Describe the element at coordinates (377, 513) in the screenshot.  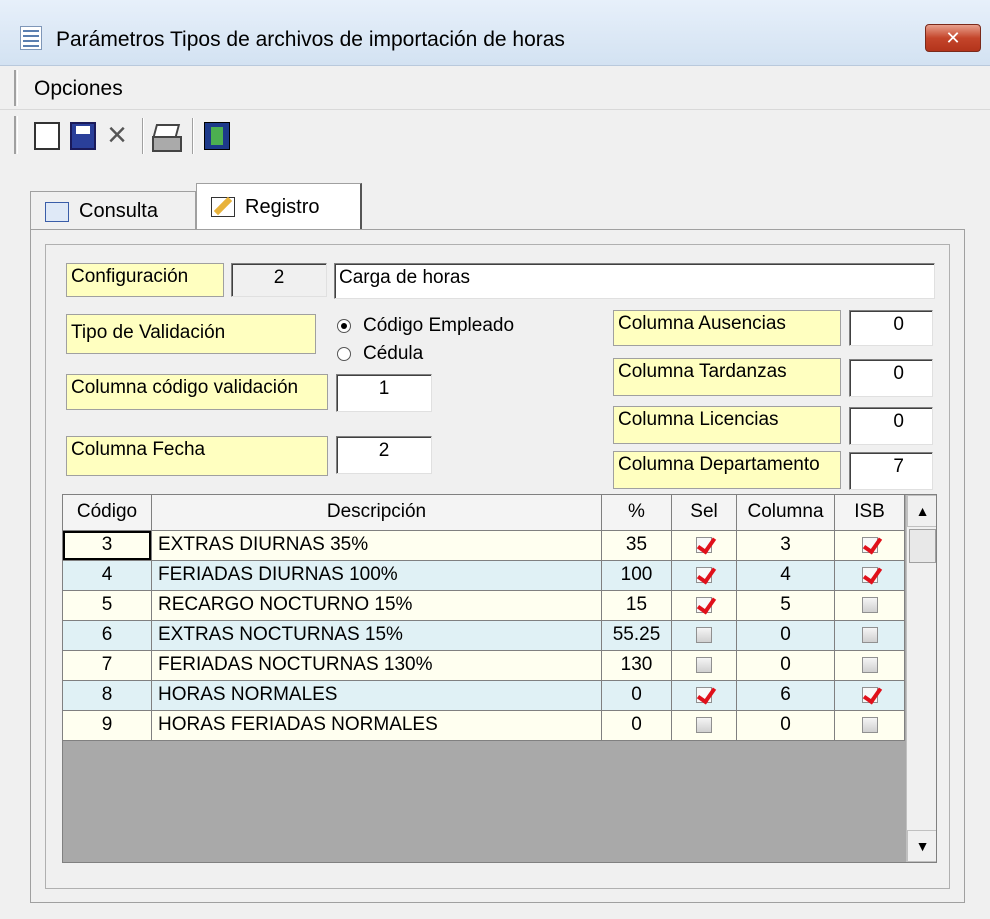
I see `header-descripcion: Descripción` at that location.